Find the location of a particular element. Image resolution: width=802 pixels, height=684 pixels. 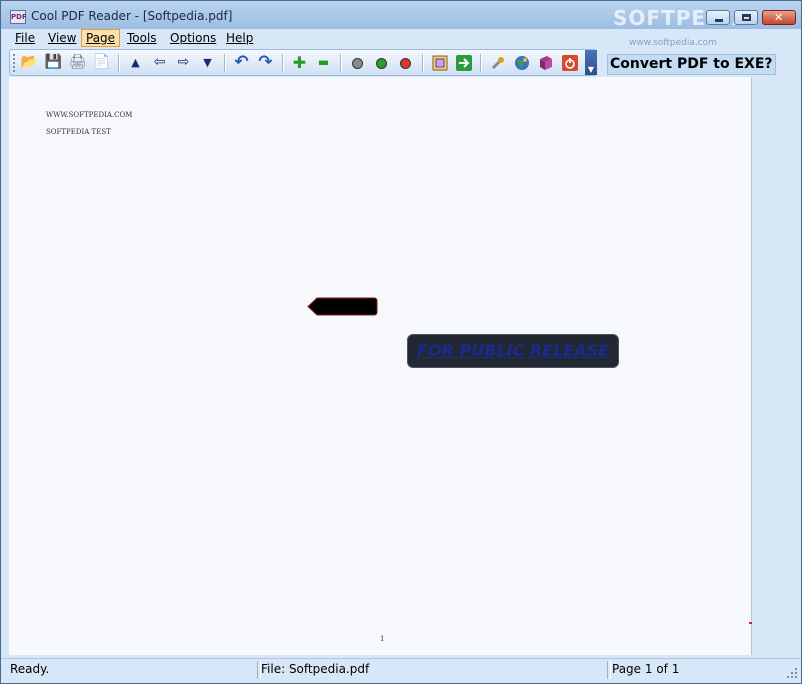

menu-options: Options is located at coordinates (193, 38).